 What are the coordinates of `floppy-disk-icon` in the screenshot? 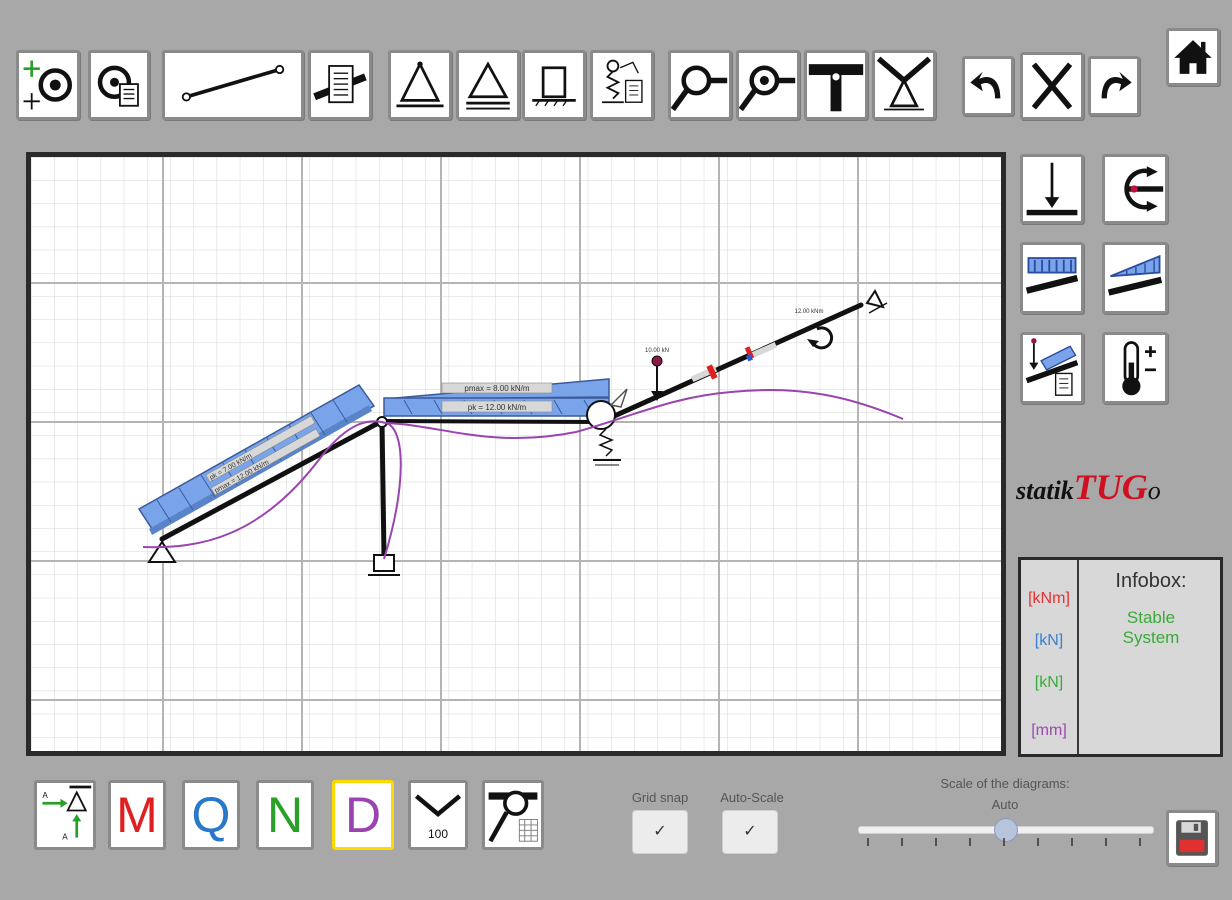 It's located at (1192, 838).